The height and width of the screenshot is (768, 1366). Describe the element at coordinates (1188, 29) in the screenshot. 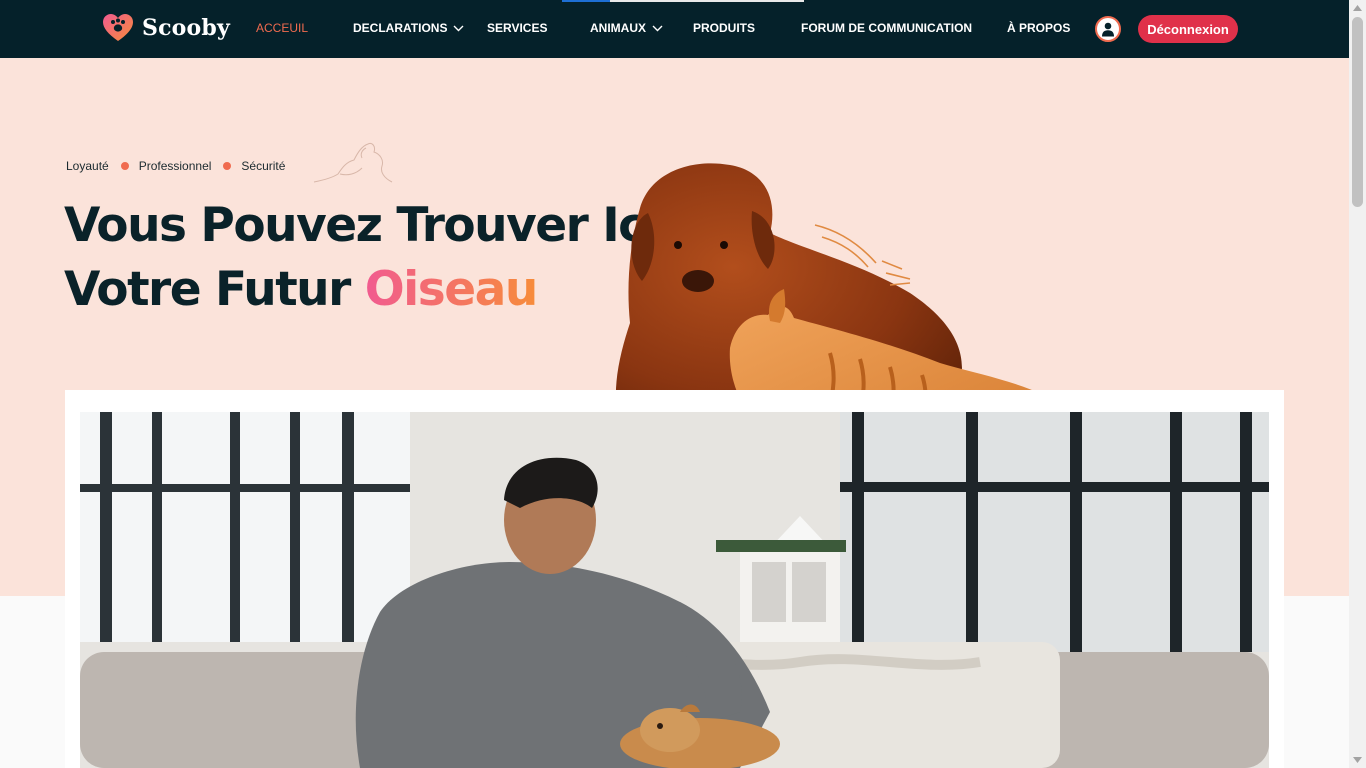

I see `logout-button: Déconnexion` at that location.